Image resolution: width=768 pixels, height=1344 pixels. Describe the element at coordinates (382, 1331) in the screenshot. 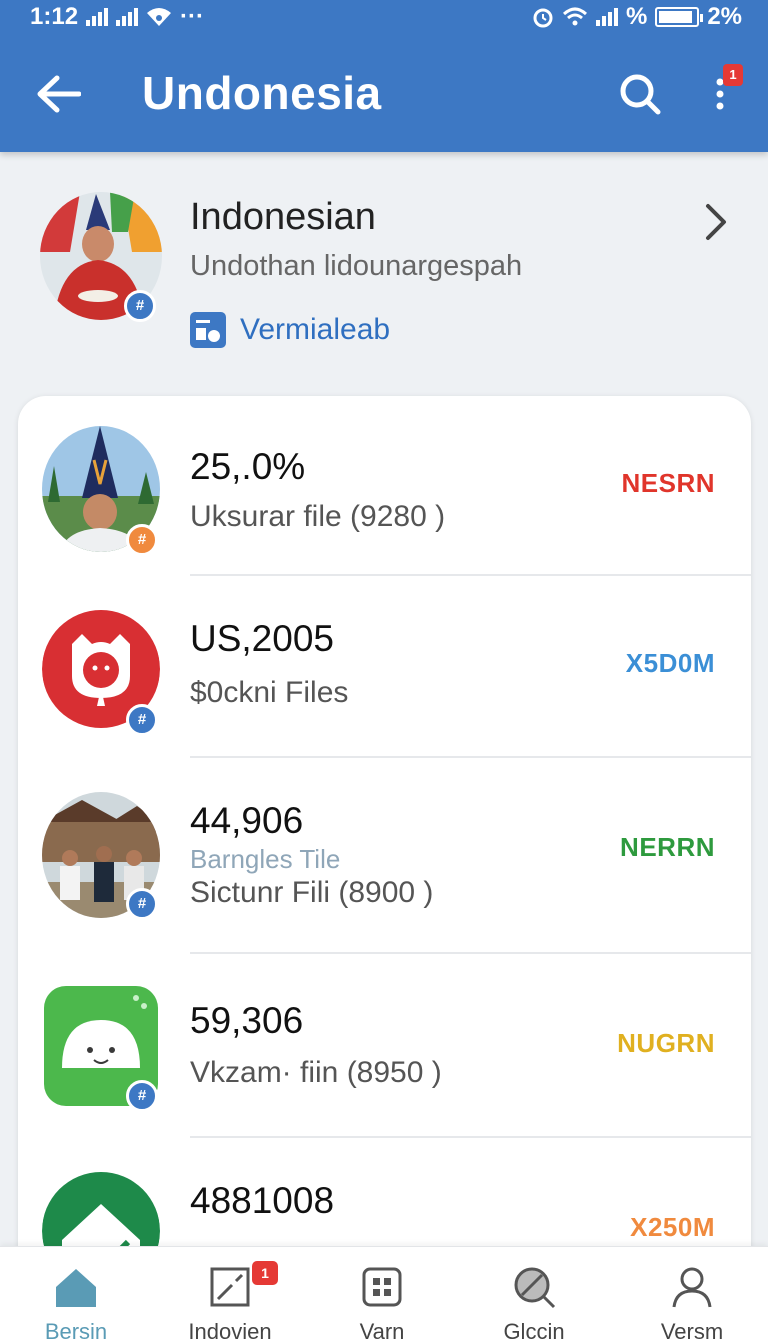

I see `nav-label: Varn` at that location.